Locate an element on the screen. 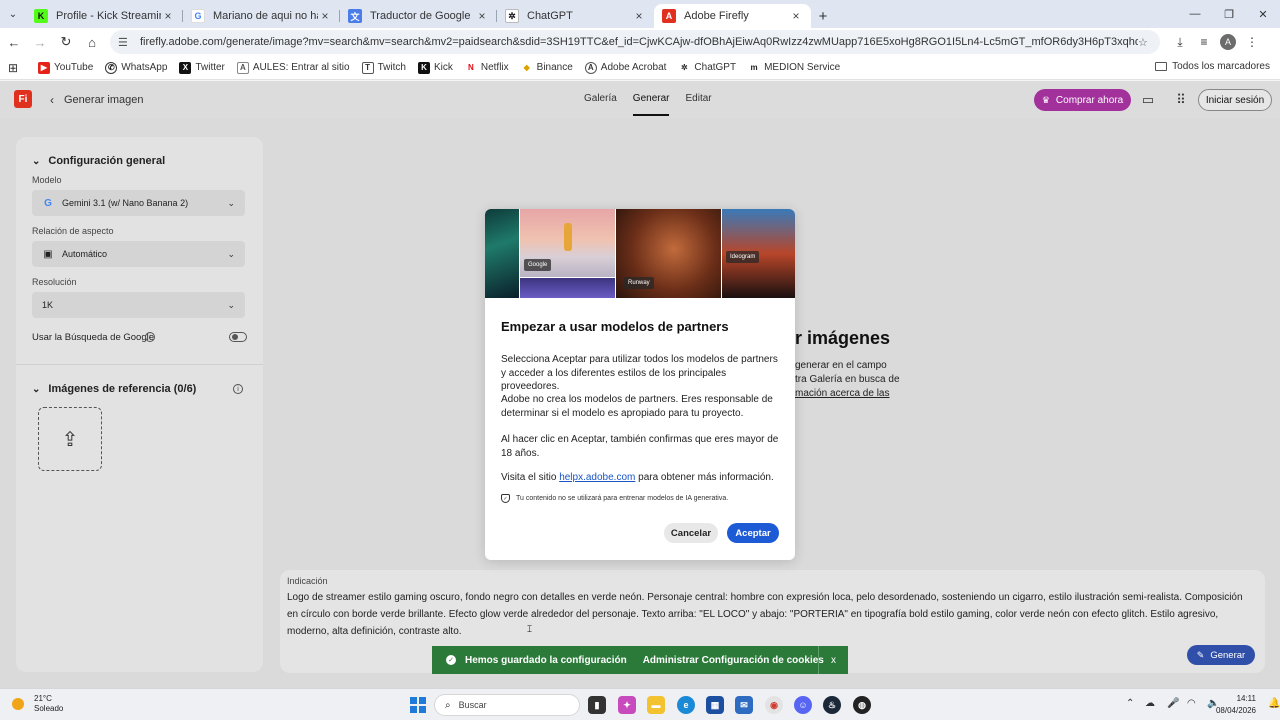  model-select: G Gemini 3.1 (w/ Nano Banana 2) ⌄ is located at coordinates (138, 203).